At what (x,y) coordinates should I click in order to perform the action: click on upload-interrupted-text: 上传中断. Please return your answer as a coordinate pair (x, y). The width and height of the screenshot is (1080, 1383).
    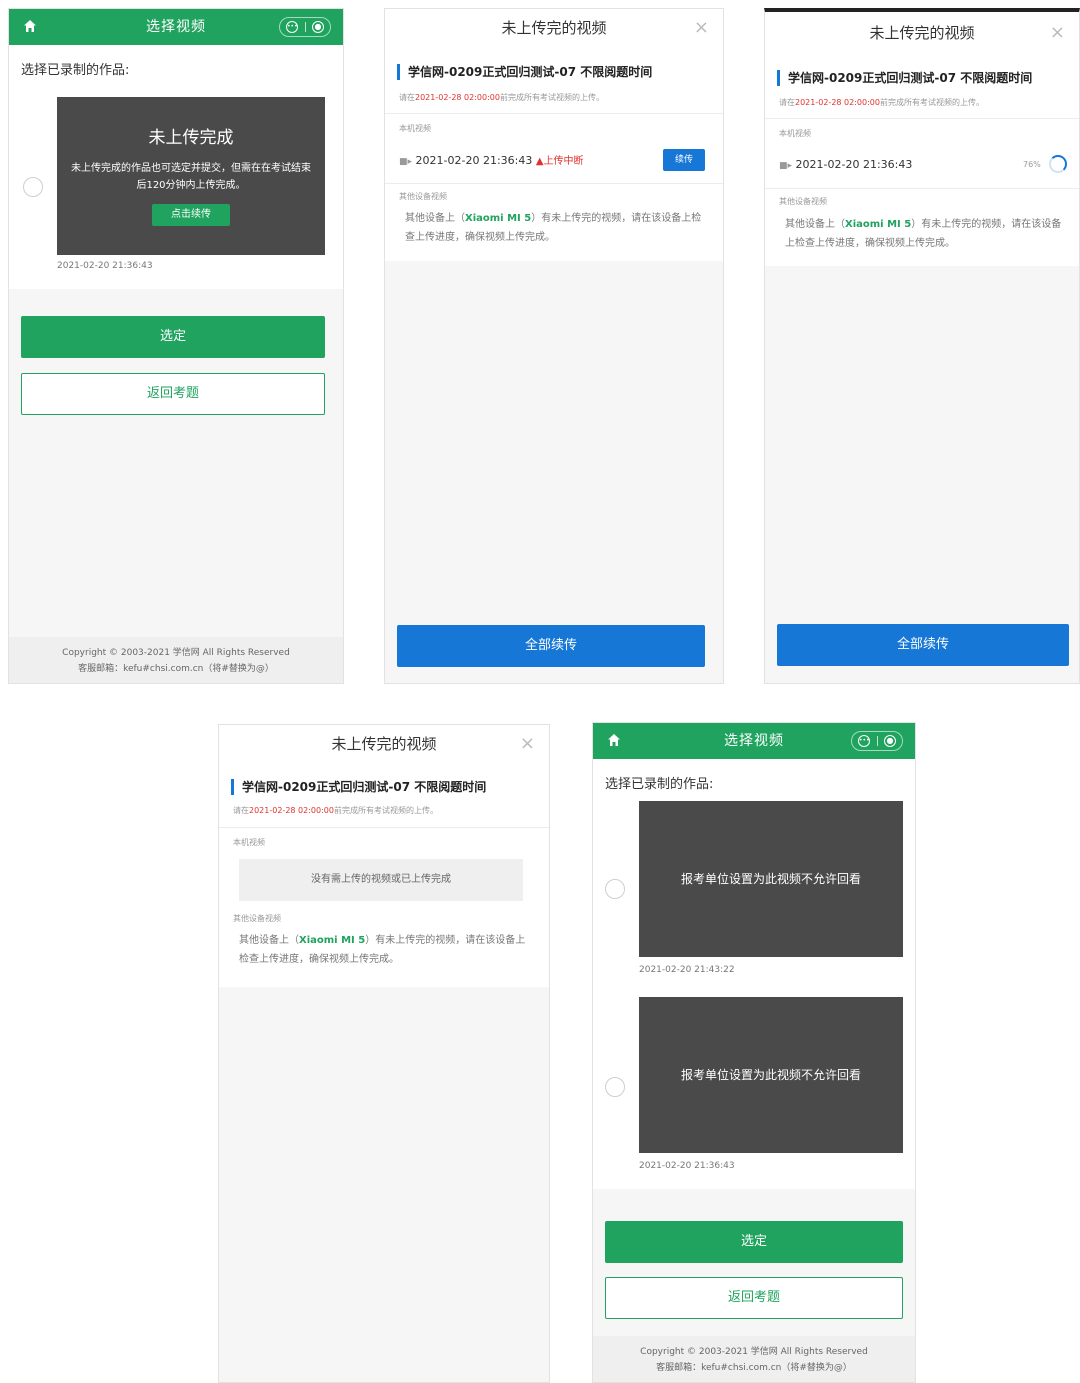
    Looking at the image, I should click on (563, 161).